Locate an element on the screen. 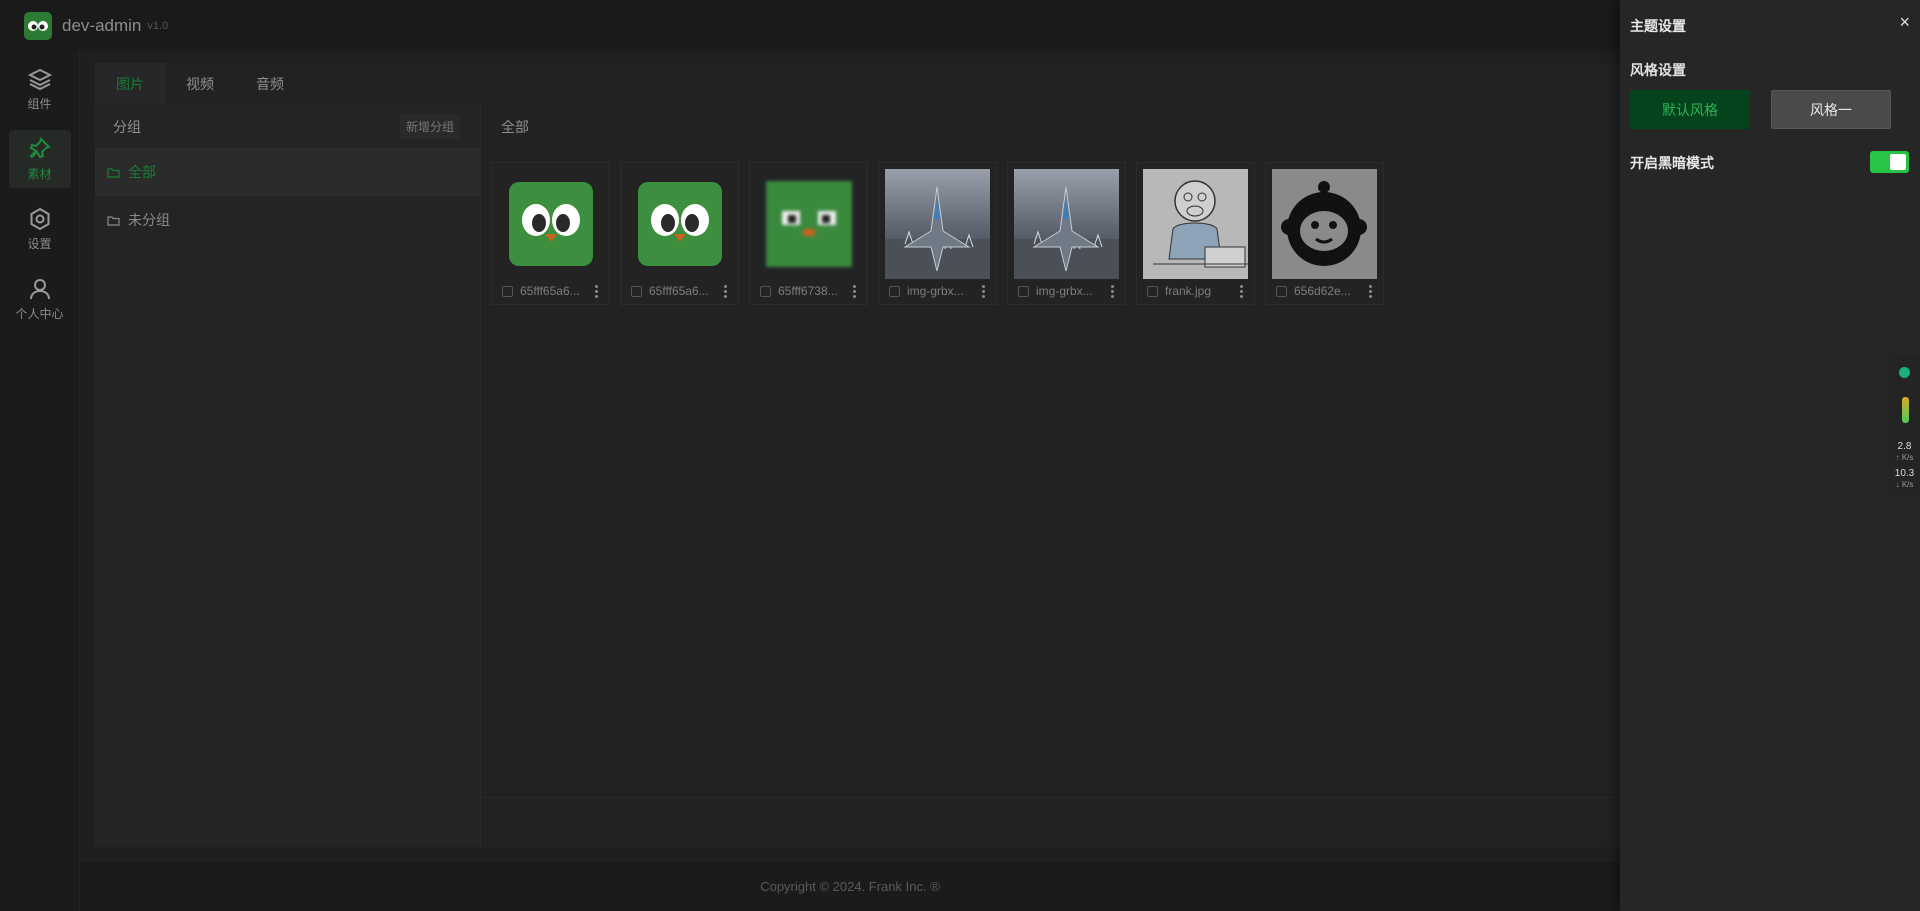 The height and width of the screenshot is (911, 1920). gear-icon is located at coordinates (39, 218).